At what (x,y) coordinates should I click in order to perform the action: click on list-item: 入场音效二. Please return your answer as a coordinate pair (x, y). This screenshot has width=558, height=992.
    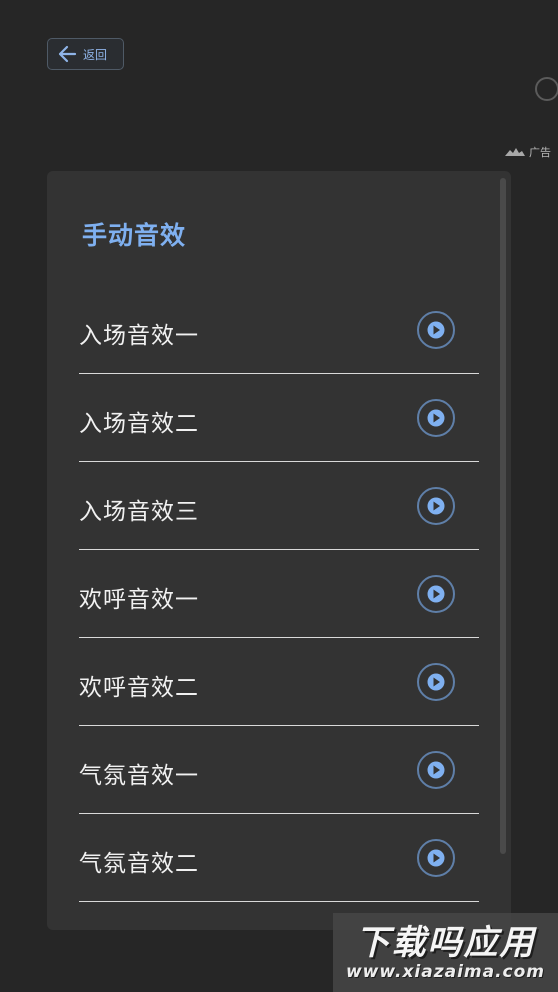
    Looking at the image, I should click on (279, 418).